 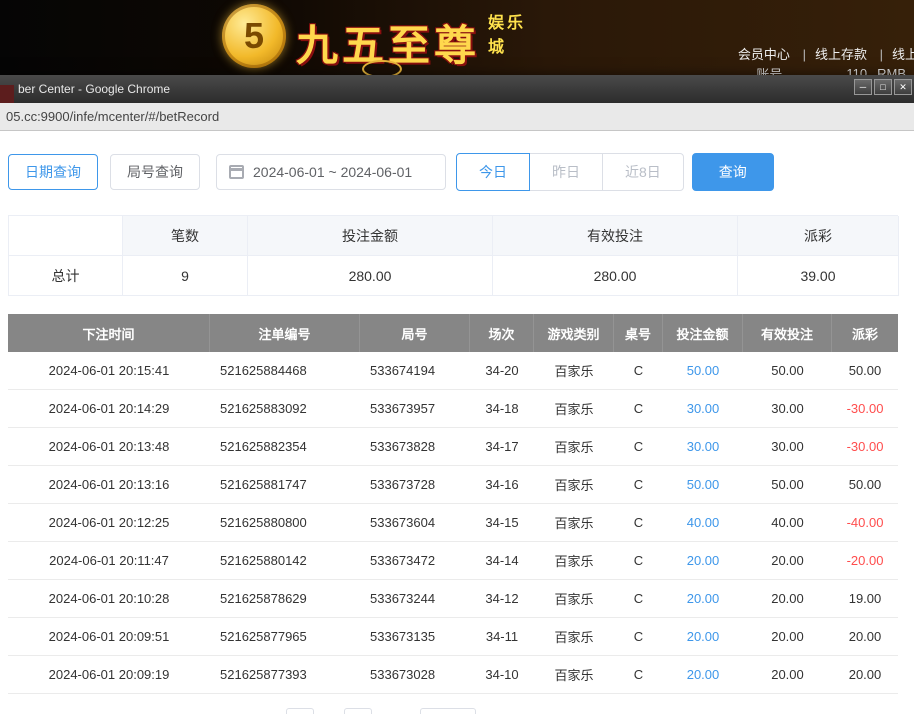 I want to click on close-button: ✕, so click(x=903, y=87).